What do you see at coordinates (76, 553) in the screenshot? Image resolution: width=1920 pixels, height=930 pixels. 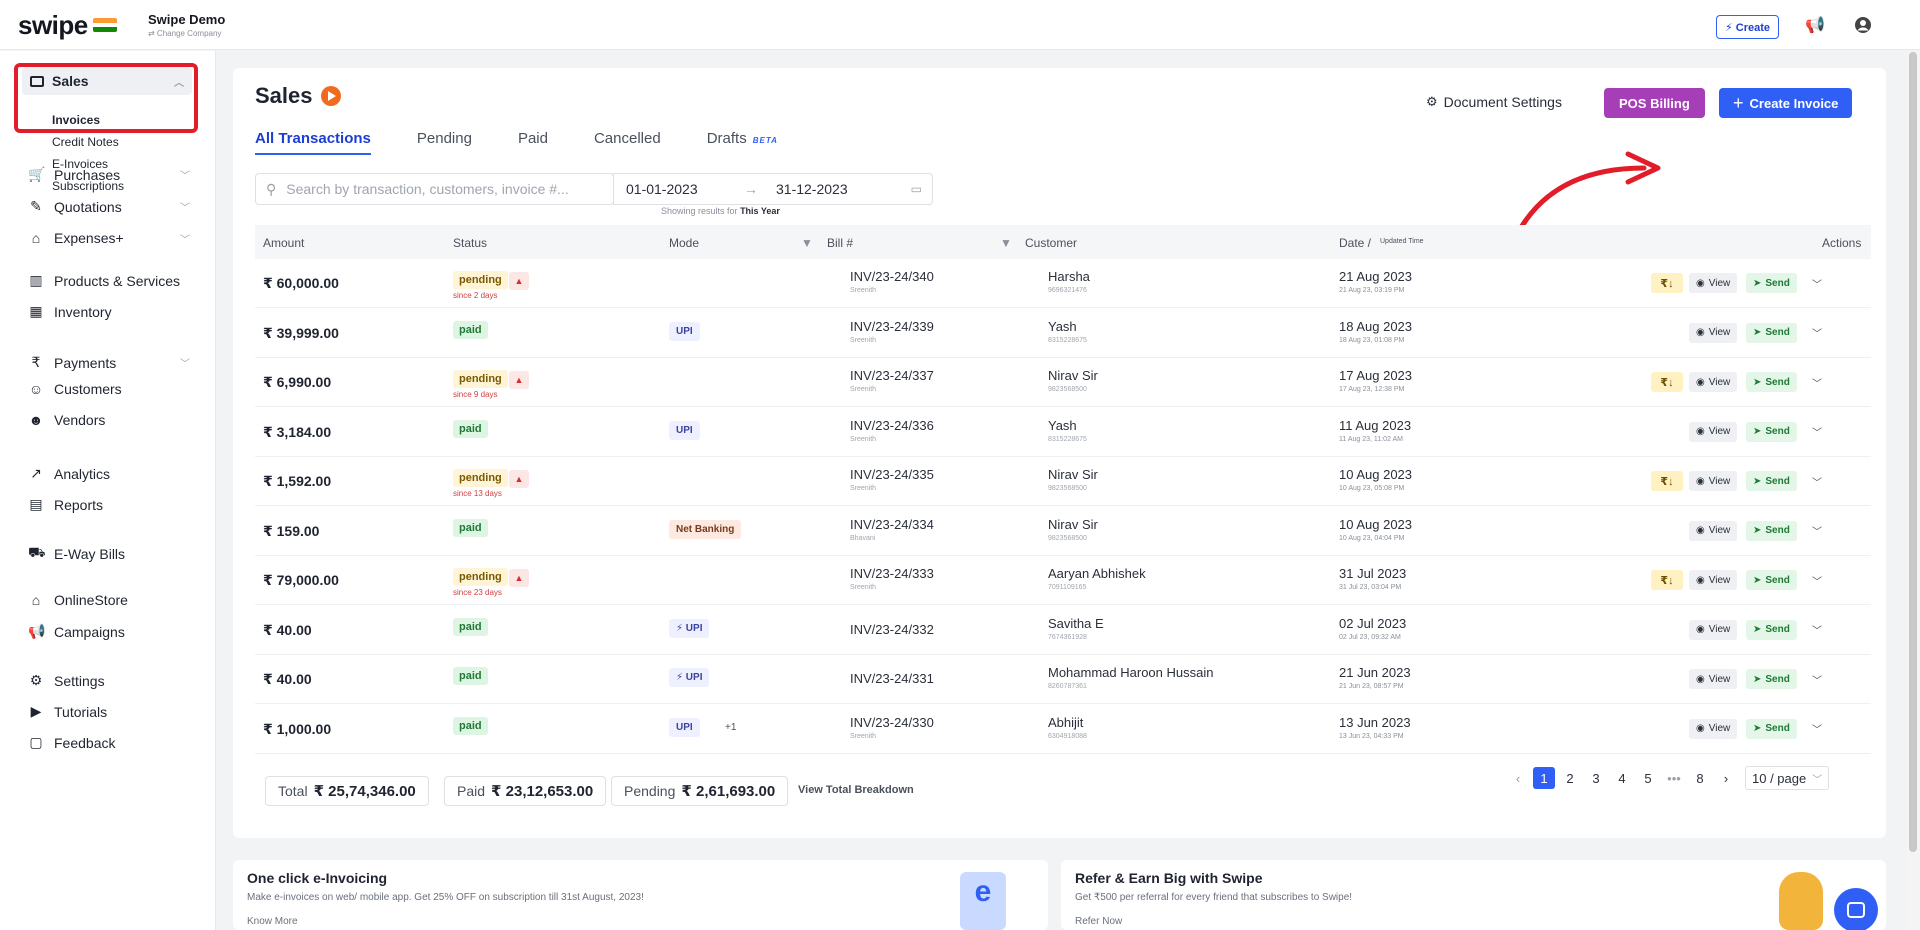 I see `sidebar-item-e-way-bills: ⛟ E-Way Bills` at bounding box center [76, 553].